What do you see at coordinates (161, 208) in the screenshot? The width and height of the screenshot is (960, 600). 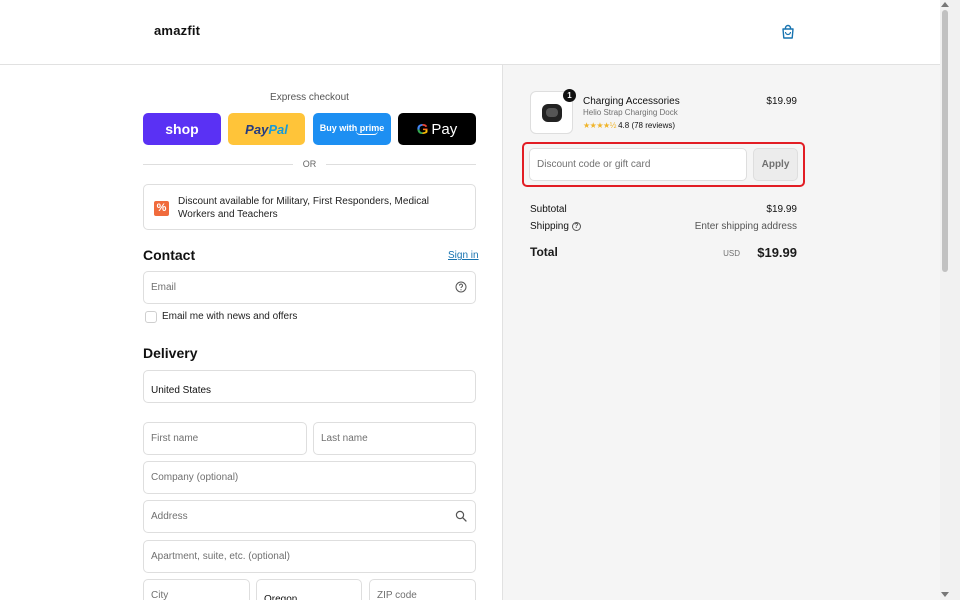 I see `percent-tag-icon: %` at bounding box center [161, 208].